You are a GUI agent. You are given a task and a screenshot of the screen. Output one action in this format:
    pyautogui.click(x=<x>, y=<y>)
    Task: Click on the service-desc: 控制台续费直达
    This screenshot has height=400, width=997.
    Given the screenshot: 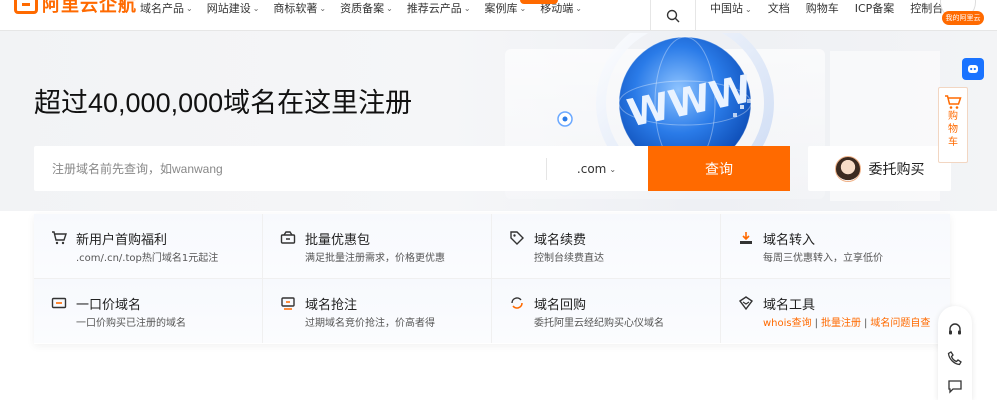 What is the action you would take?
    pyautogui.click(x=569, y=258)
    